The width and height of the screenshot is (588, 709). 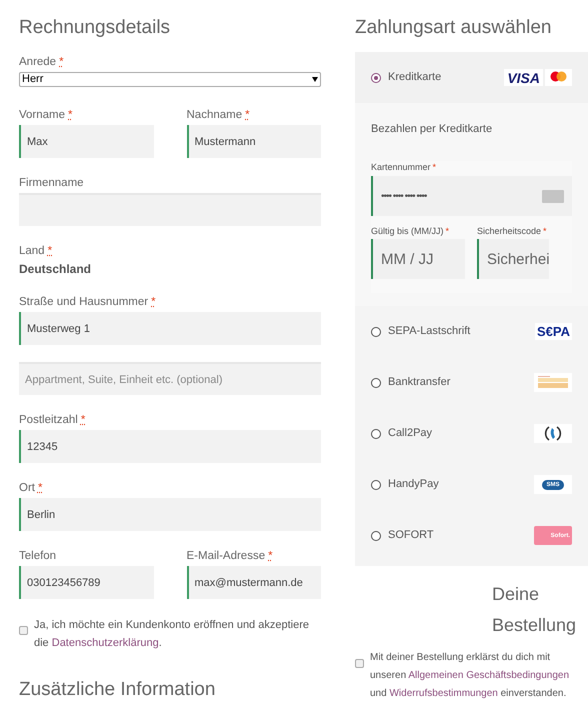 What do you see at coordinates (471, 331) in the screenshot?
I see `payment-option: SEPA-Lastschrift S€PA` at bounding box center [471, 331].